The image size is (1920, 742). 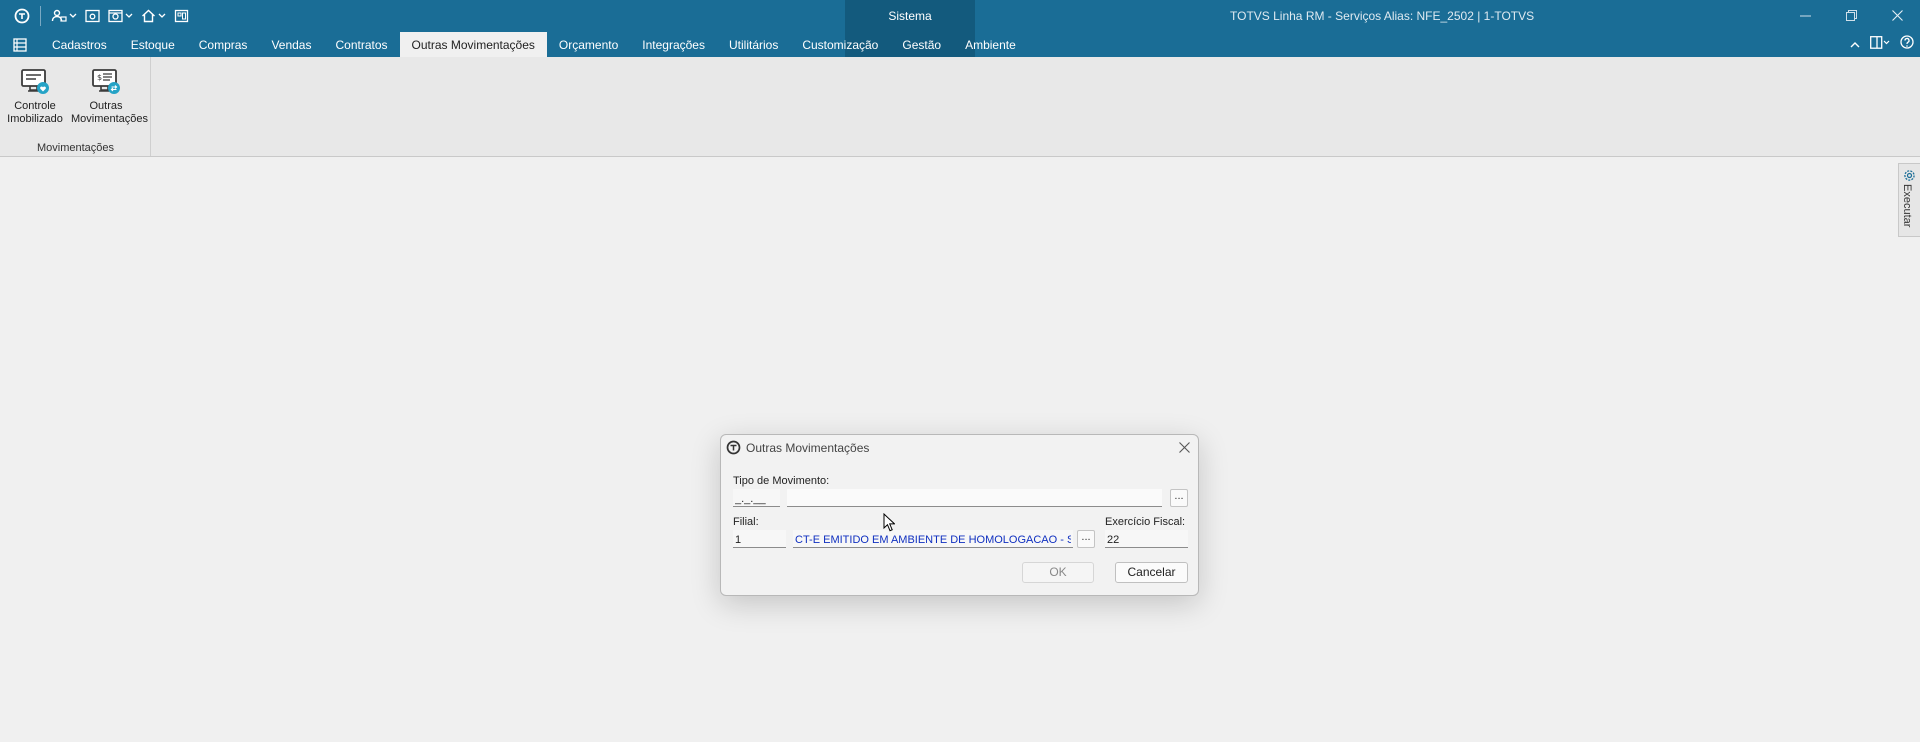 I want to click on settings-window-icon, so click(x=120, y=16).